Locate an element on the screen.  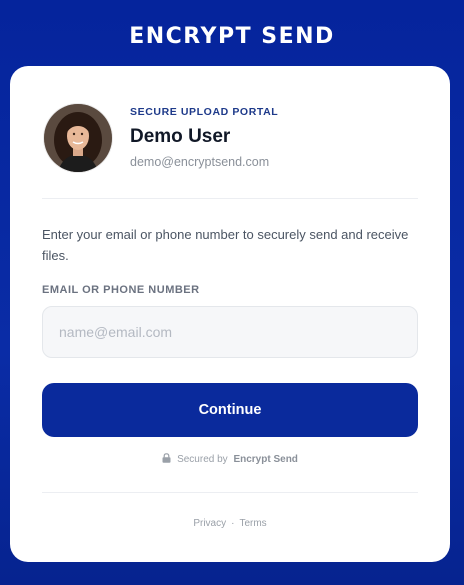
avatar-image is located at coordinates (78, 138).